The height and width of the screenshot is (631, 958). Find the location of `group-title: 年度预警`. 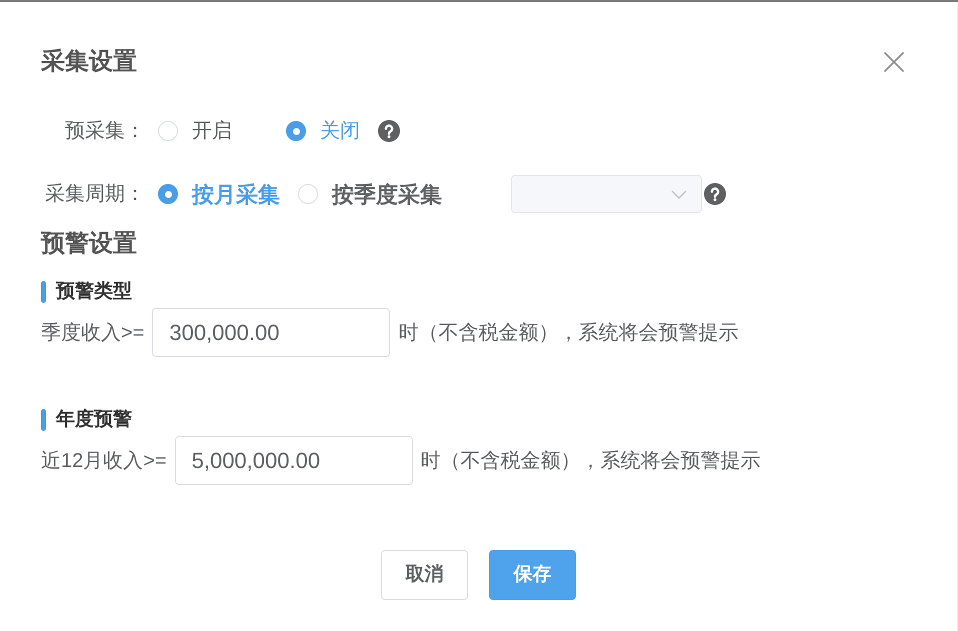

group-title: 年度预警 is located at coordinates (94, 420).